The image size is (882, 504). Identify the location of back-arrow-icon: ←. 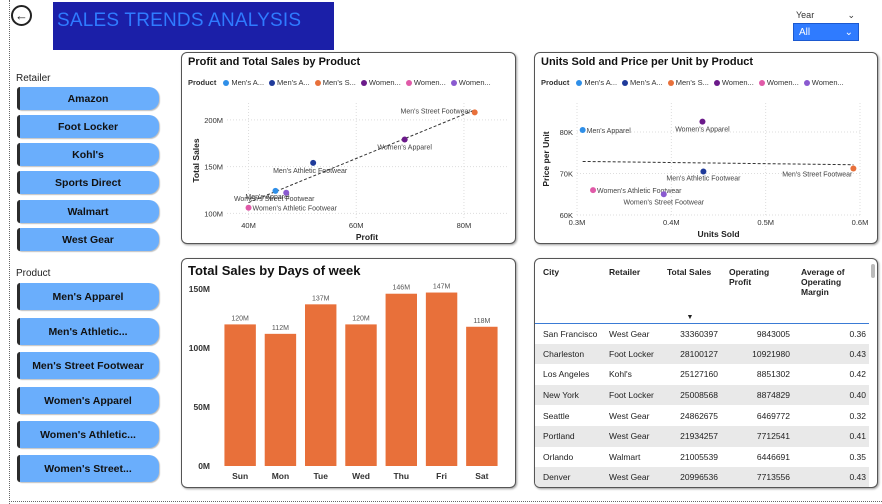
(21, 15).